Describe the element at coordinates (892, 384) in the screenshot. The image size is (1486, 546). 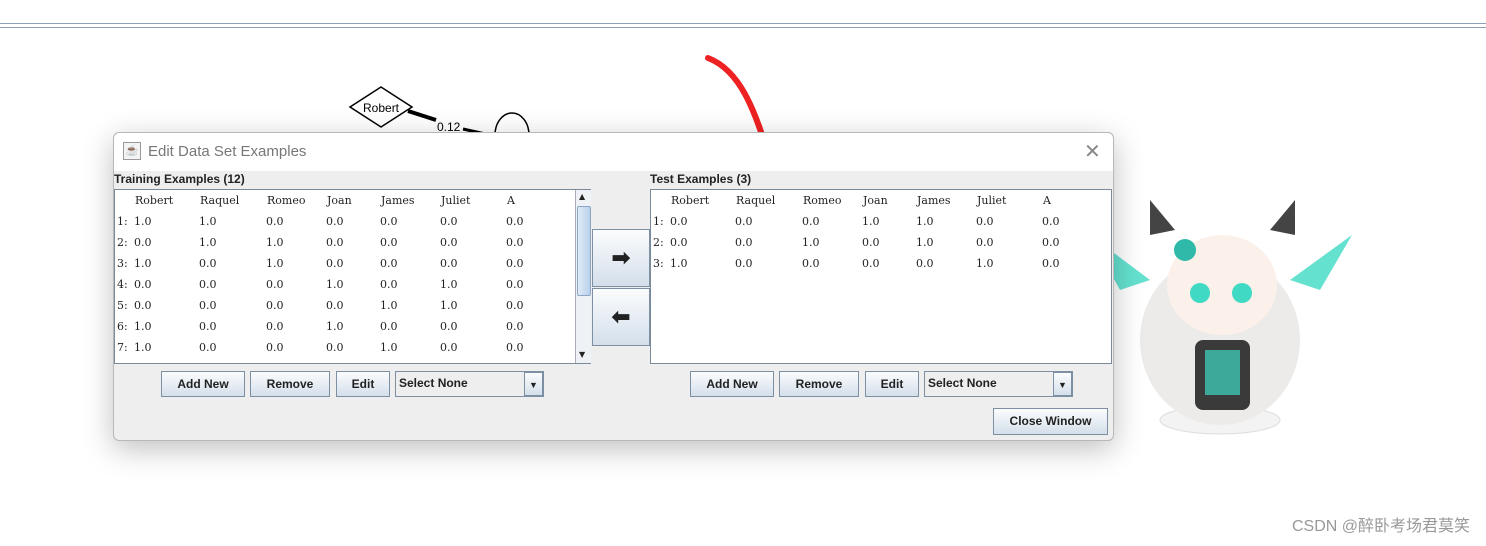
I see `test-edit-button: Edit` at that location.